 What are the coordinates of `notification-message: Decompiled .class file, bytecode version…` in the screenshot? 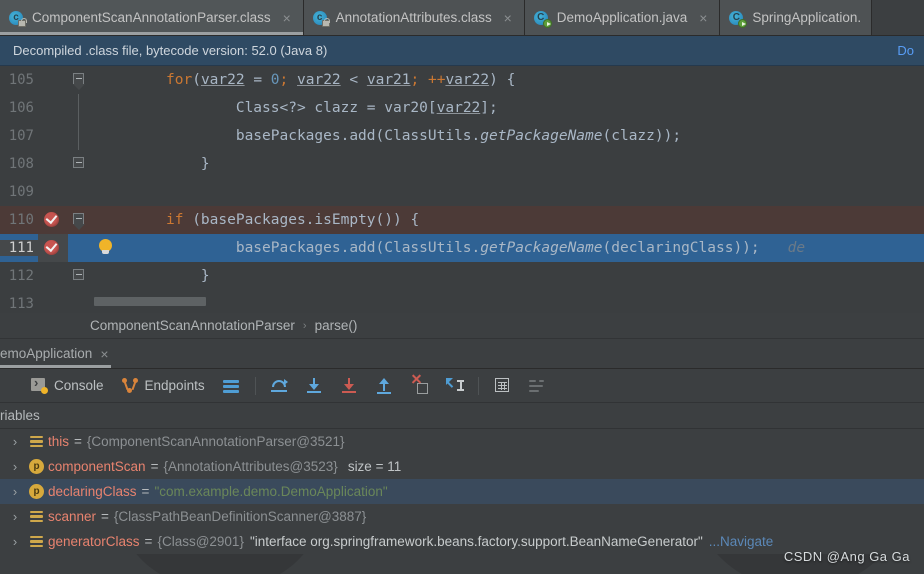 It's located at (170, 50).